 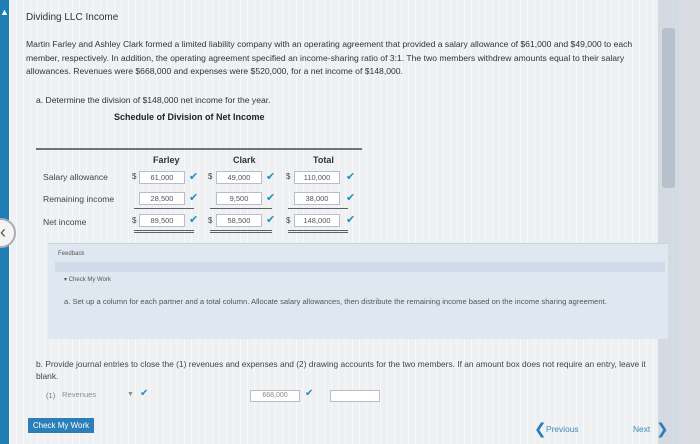 I want to click on entry-number: (1), so click(x=51, y=395).